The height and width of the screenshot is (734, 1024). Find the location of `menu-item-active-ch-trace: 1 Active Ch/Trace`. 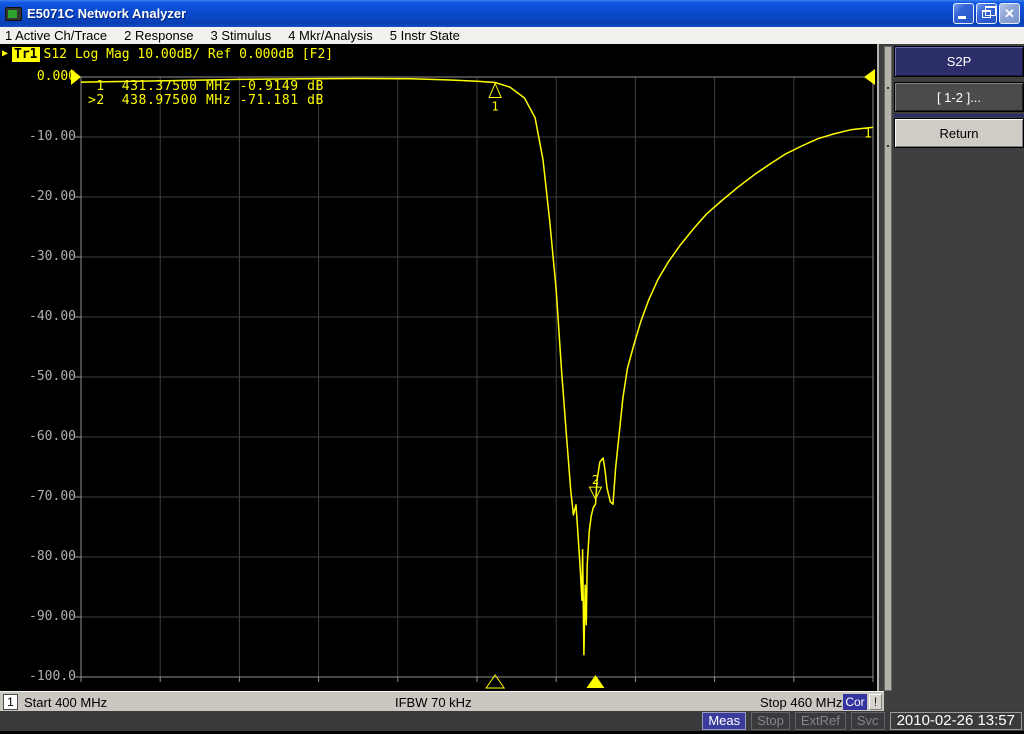

menu-item-active-ch-trace: 1 Active Ch/Trace is located at coordinates (56, 35).